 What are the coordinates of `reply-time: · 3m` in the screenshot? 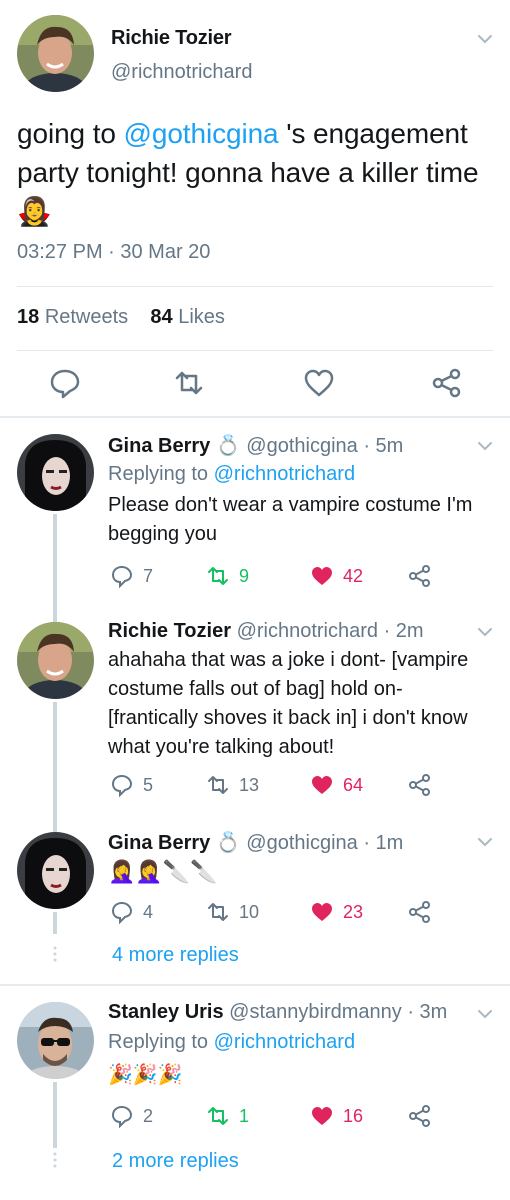 It's located at (427, 1012).